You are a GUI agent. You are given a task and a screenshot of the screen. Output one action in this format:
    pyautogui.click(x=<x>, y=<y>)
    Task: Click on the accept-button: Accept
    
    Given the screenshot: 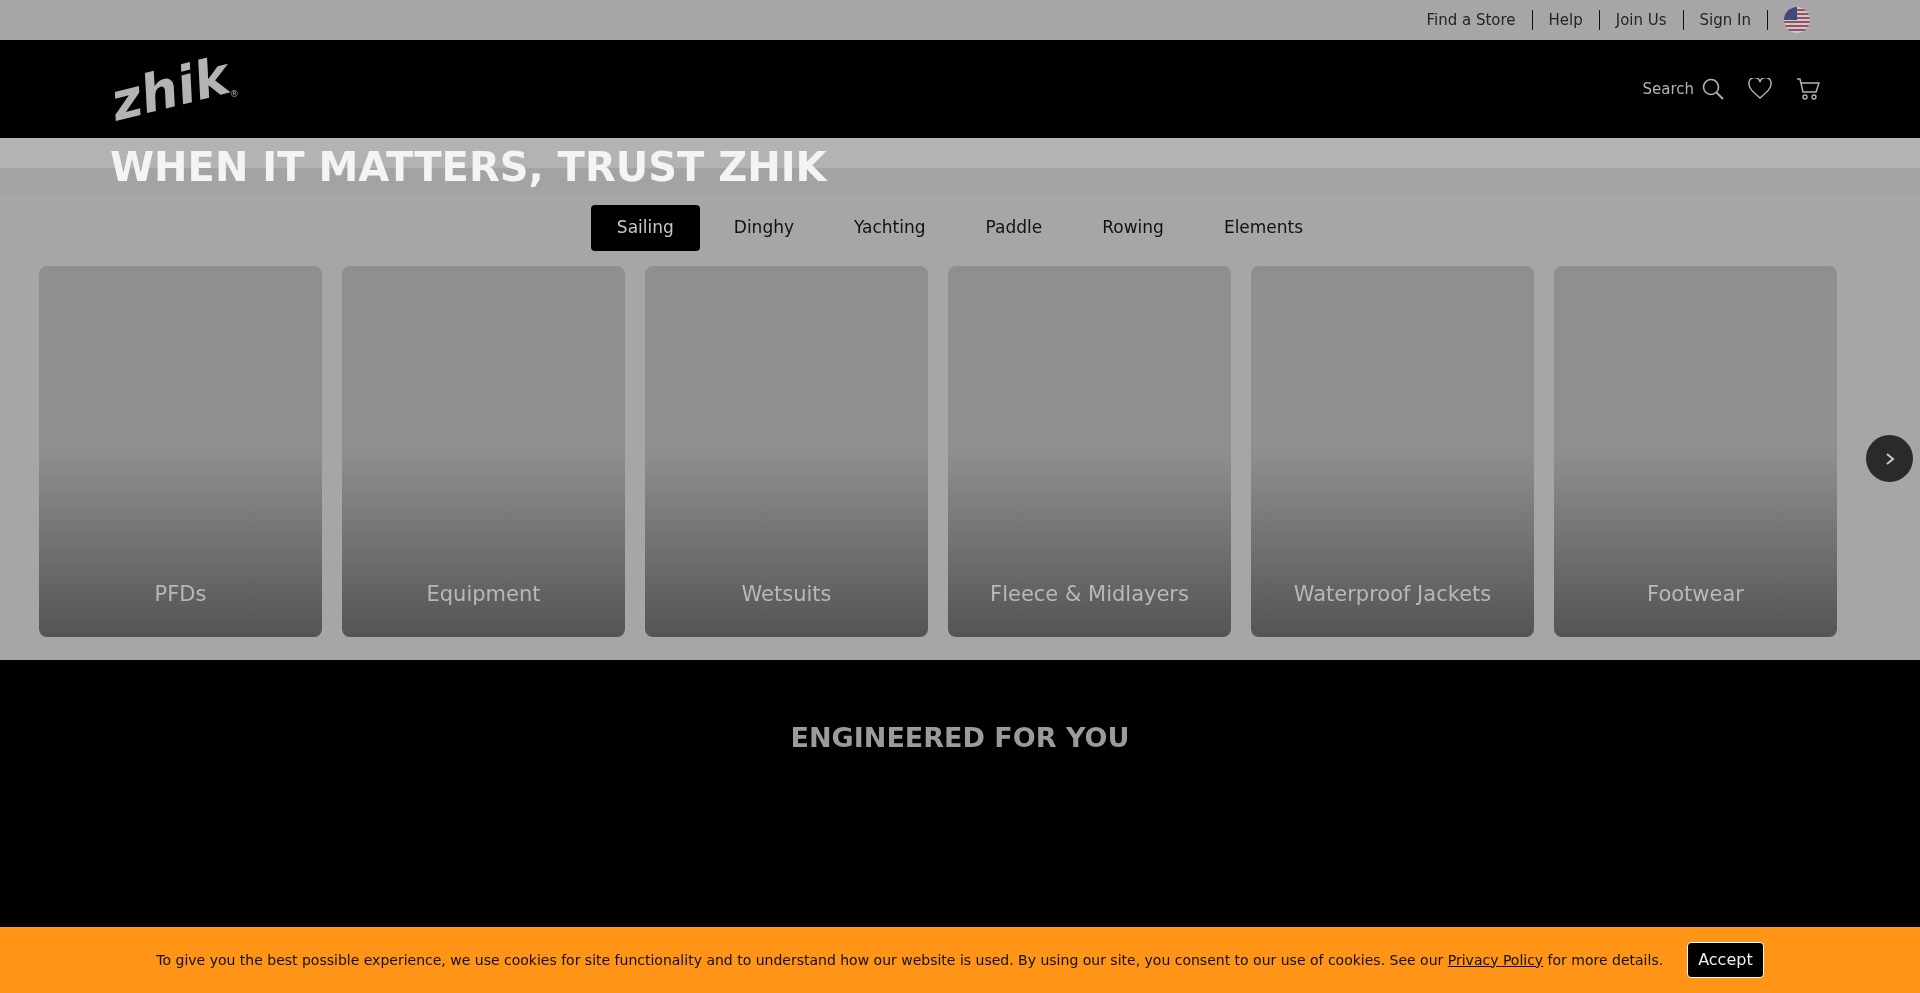 What is the action you would take?
    pyautogui.click(x=1725, y=960)
    